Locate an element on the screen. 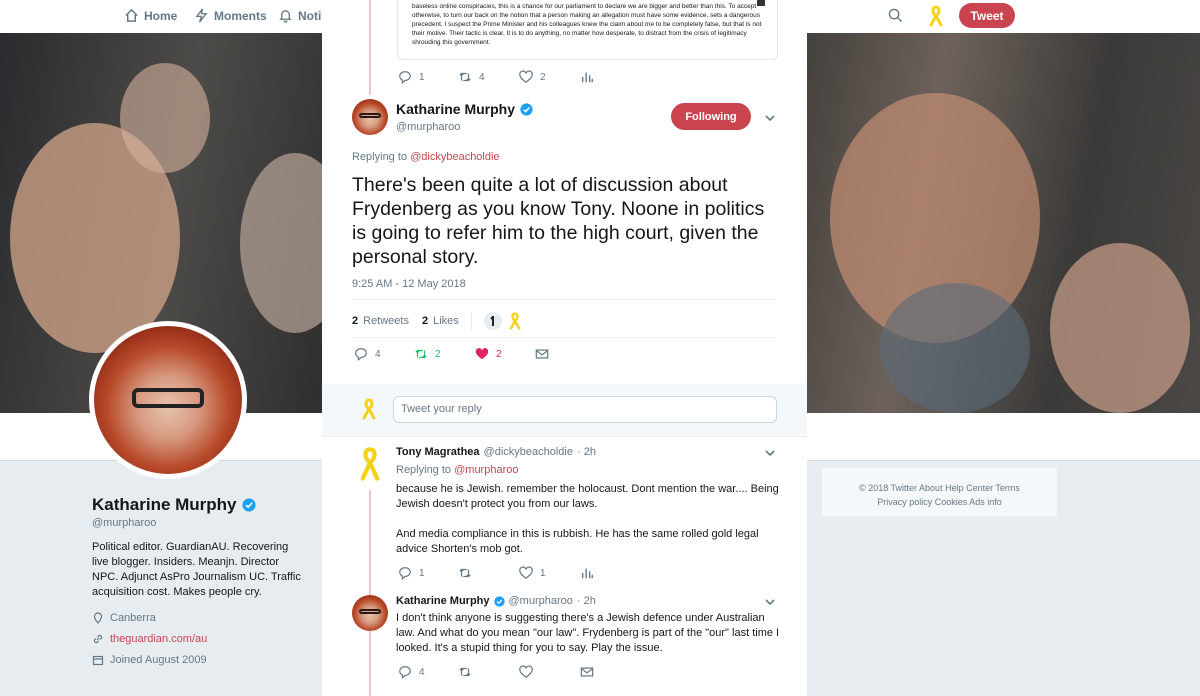  profile-joined-text: Joined August 2009 is located at coordinates (158, 660).